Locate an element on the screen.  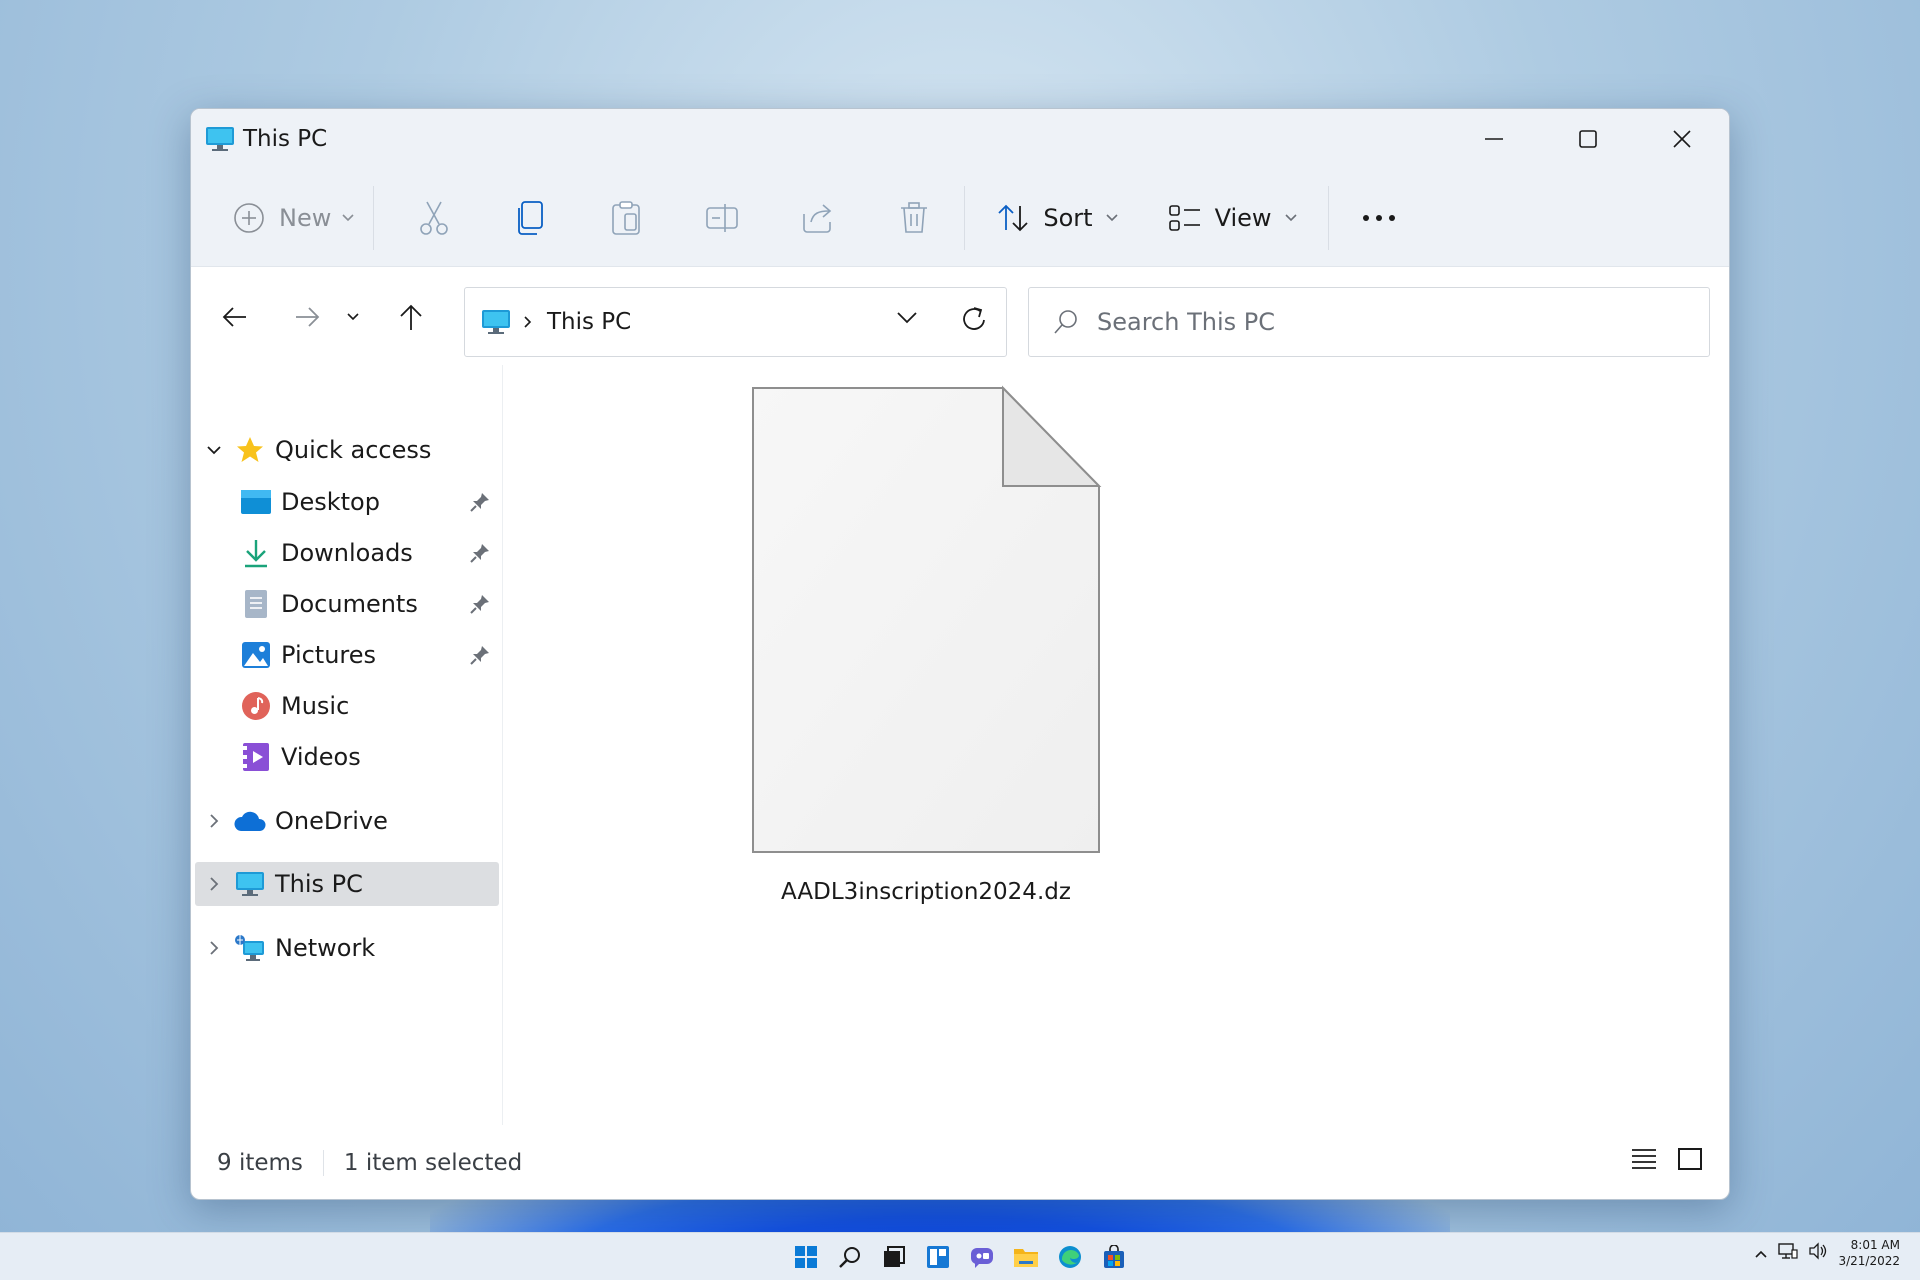
star-icon is located at coordinates (250, 450).